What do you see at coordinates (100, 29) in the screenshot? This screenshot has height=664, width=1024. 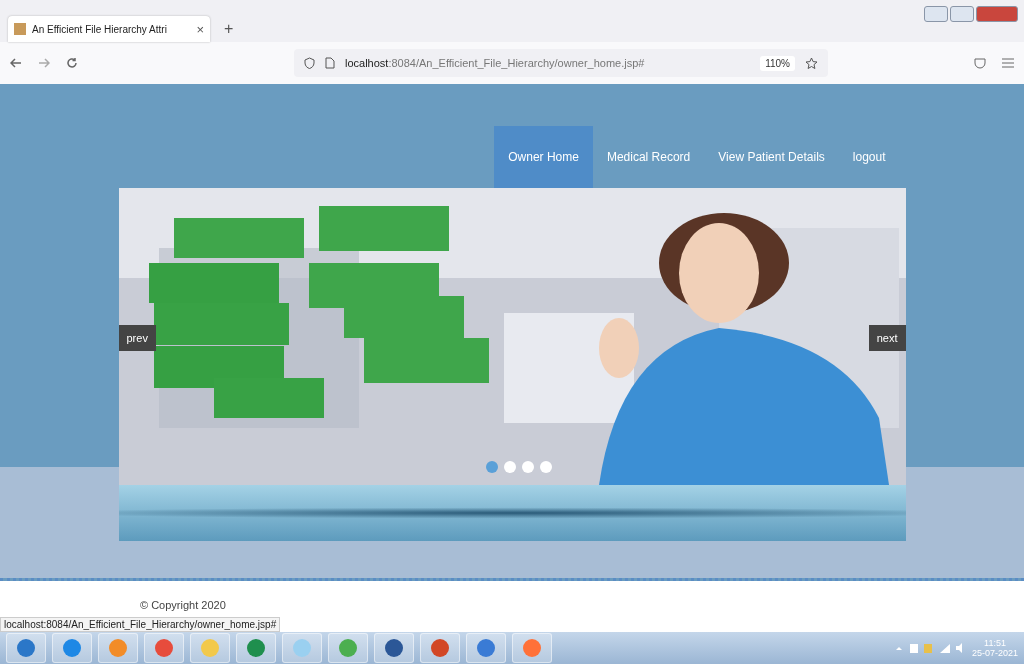 I see `tab-title: An Efficient File Hierarchy Attri` at bounding box center [100, 29].